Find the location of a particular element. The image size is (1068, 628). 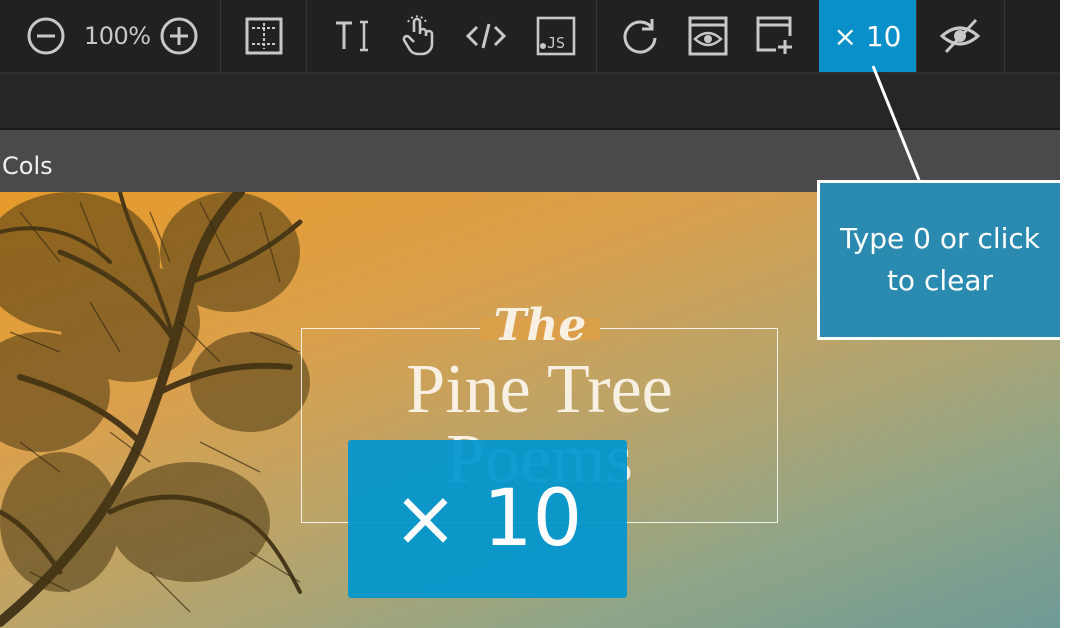

add-window-icon is located at coordinates (776, 36).